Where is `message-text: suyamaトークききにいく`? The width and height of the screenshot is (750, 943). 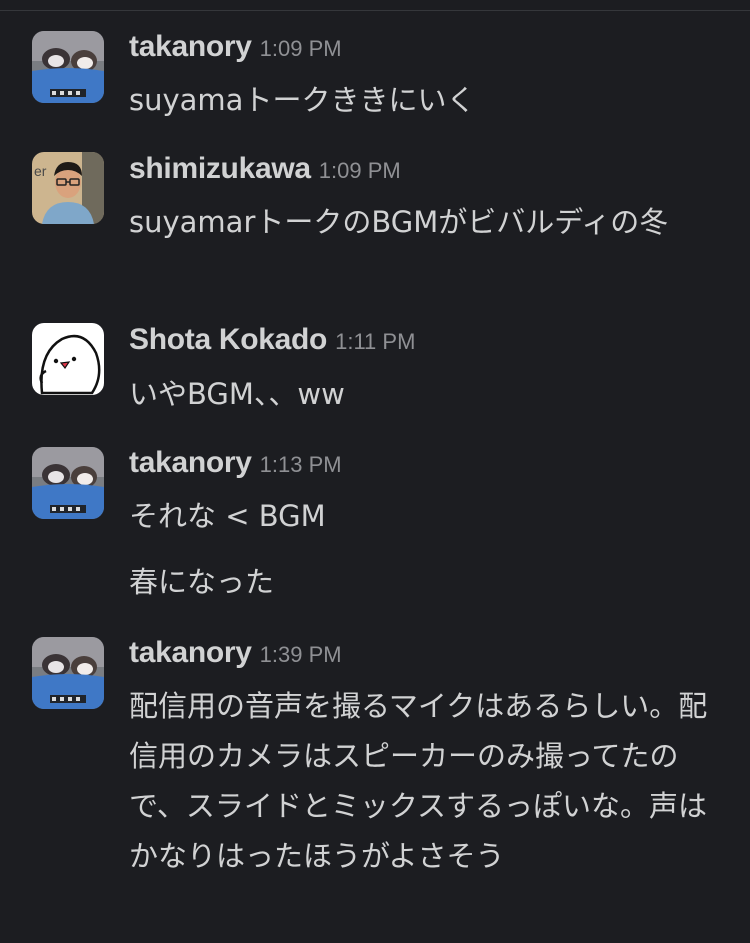 message-text: suyamaトークききにいく is located at coordinates (302, 100).